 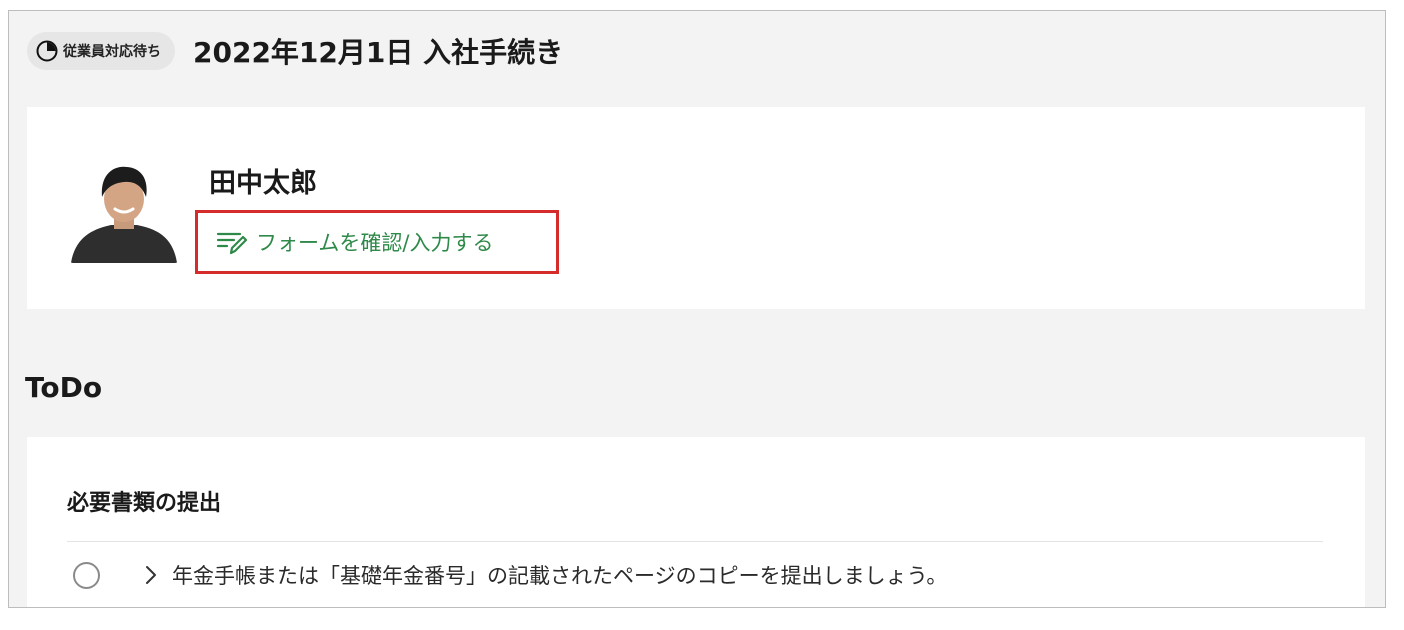 What do you see at coordinates (378, 52) in the screenshot?
I see `page-title: 2022年12月1日 入社手続き` at bounding box center [378, 52].